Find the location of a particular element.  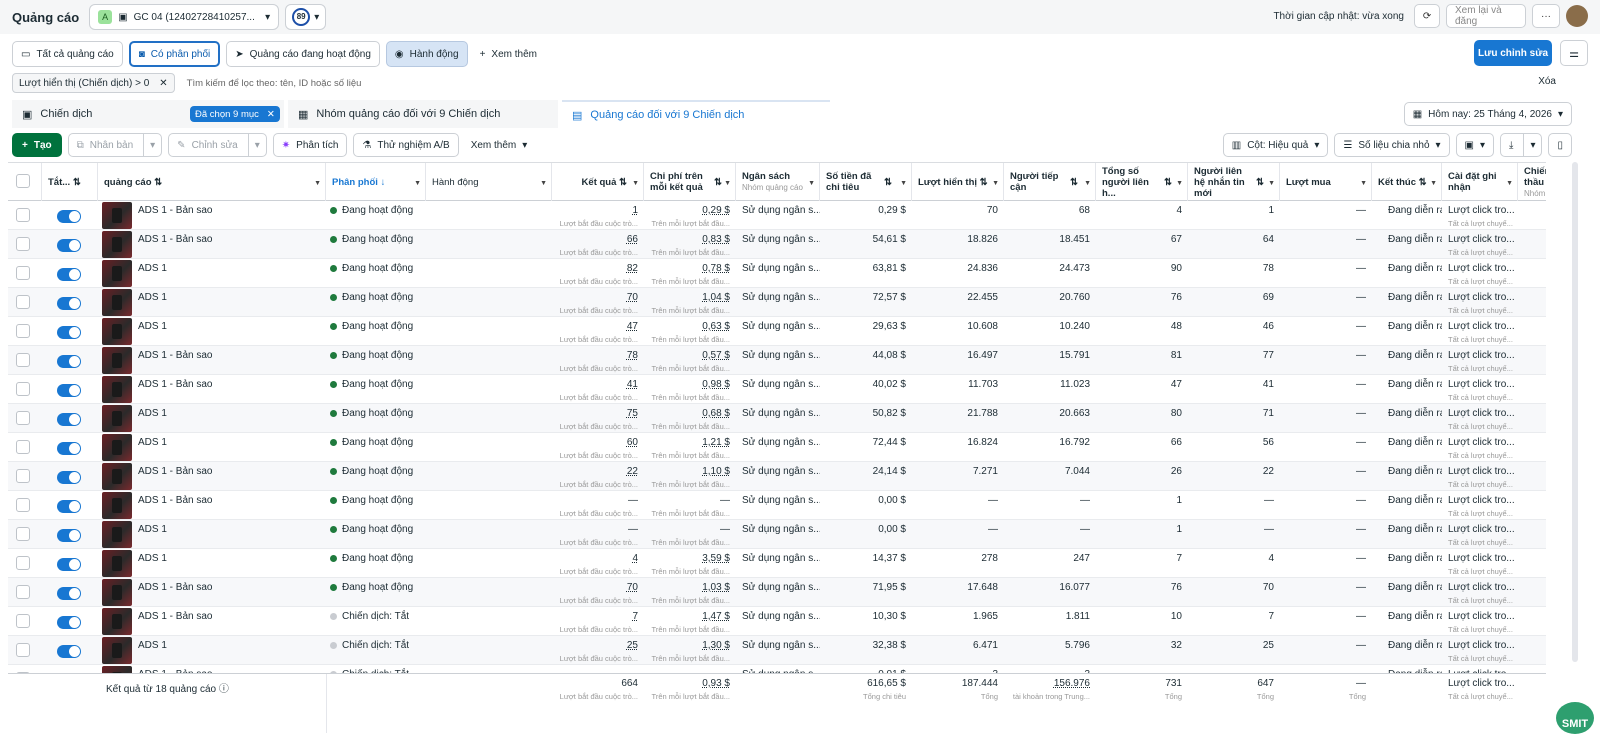

ab-test-button: ⚗ Thử nghiệm A/B is located at coordinates (406, 145).